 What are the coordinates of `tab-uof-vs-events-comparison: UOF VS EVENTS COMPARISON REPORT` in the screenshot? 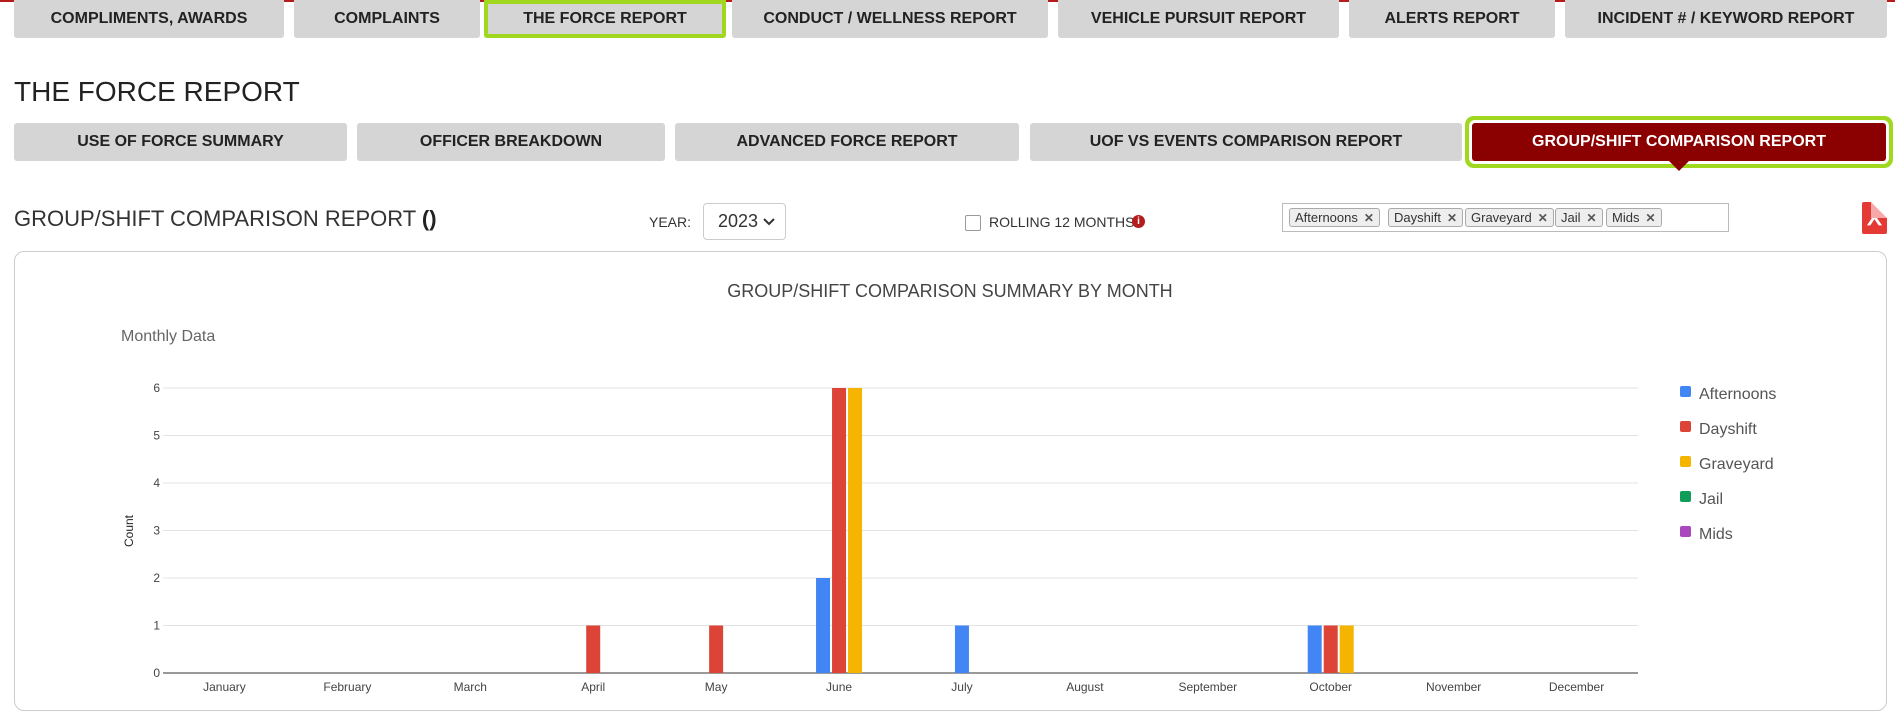 It's located at (1246, 142).